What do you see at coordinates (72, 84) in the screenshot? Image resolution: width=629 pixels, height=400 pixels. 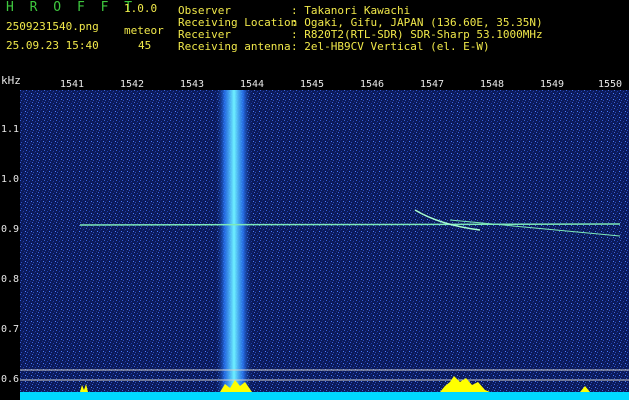 I see `x-tick: 1541` at bounding box center [72, 84].